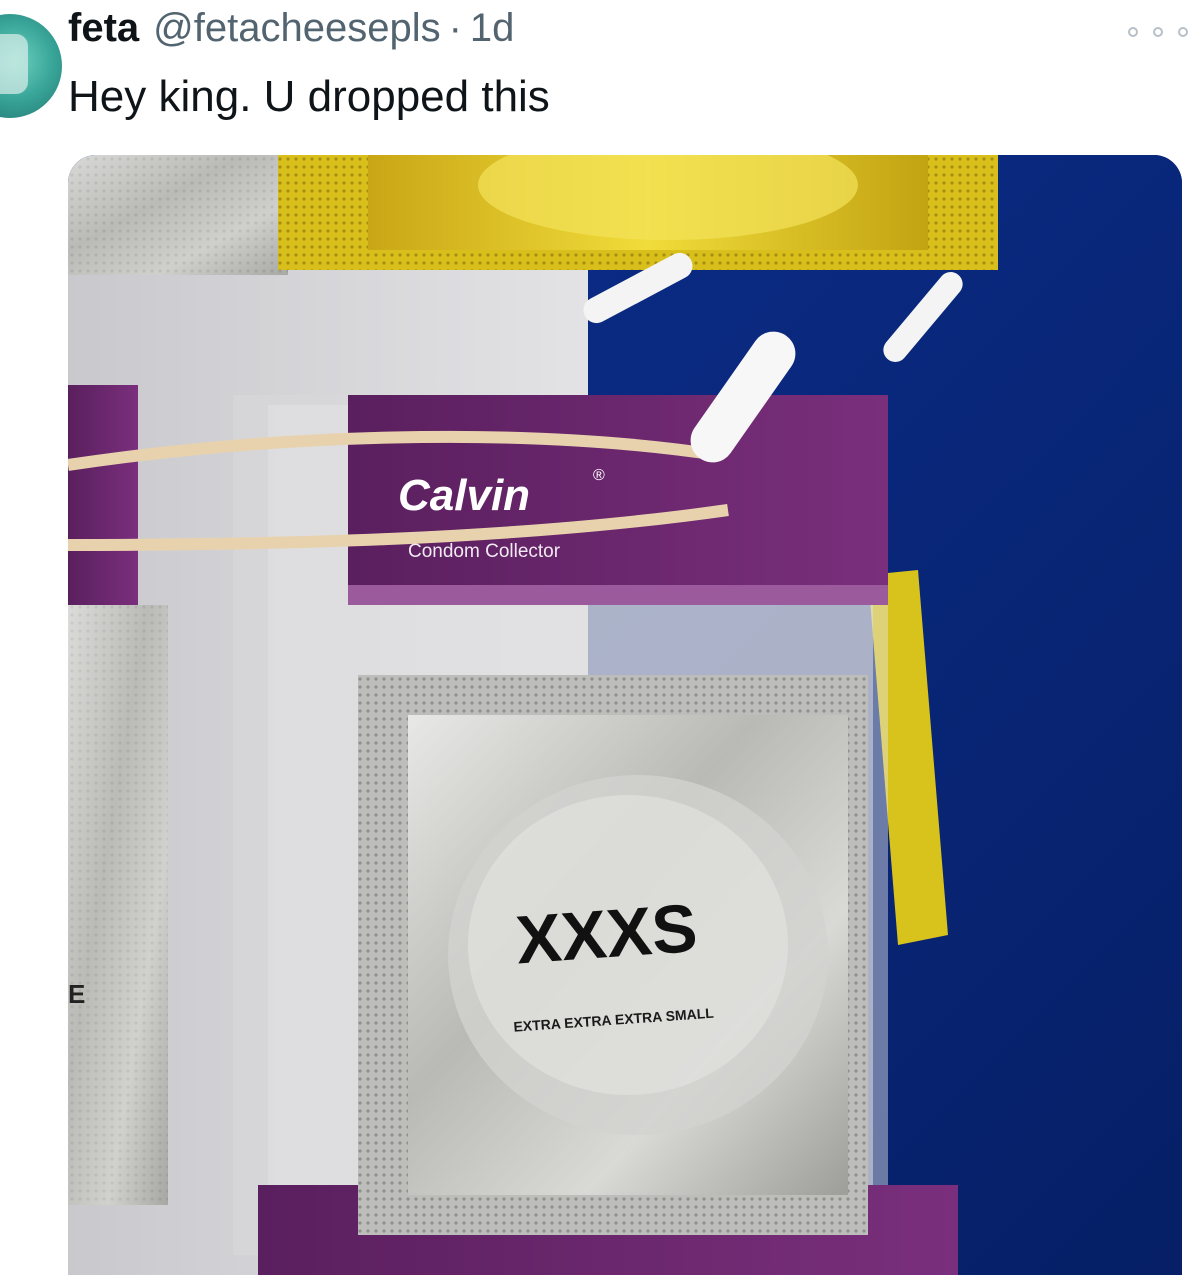 The image size is (1200, 1275). What do you see at coordinates (309, 96) in the screenshot?
I see `tweet-text: Hey king. U dropped this` at bounding box center [309, 96].